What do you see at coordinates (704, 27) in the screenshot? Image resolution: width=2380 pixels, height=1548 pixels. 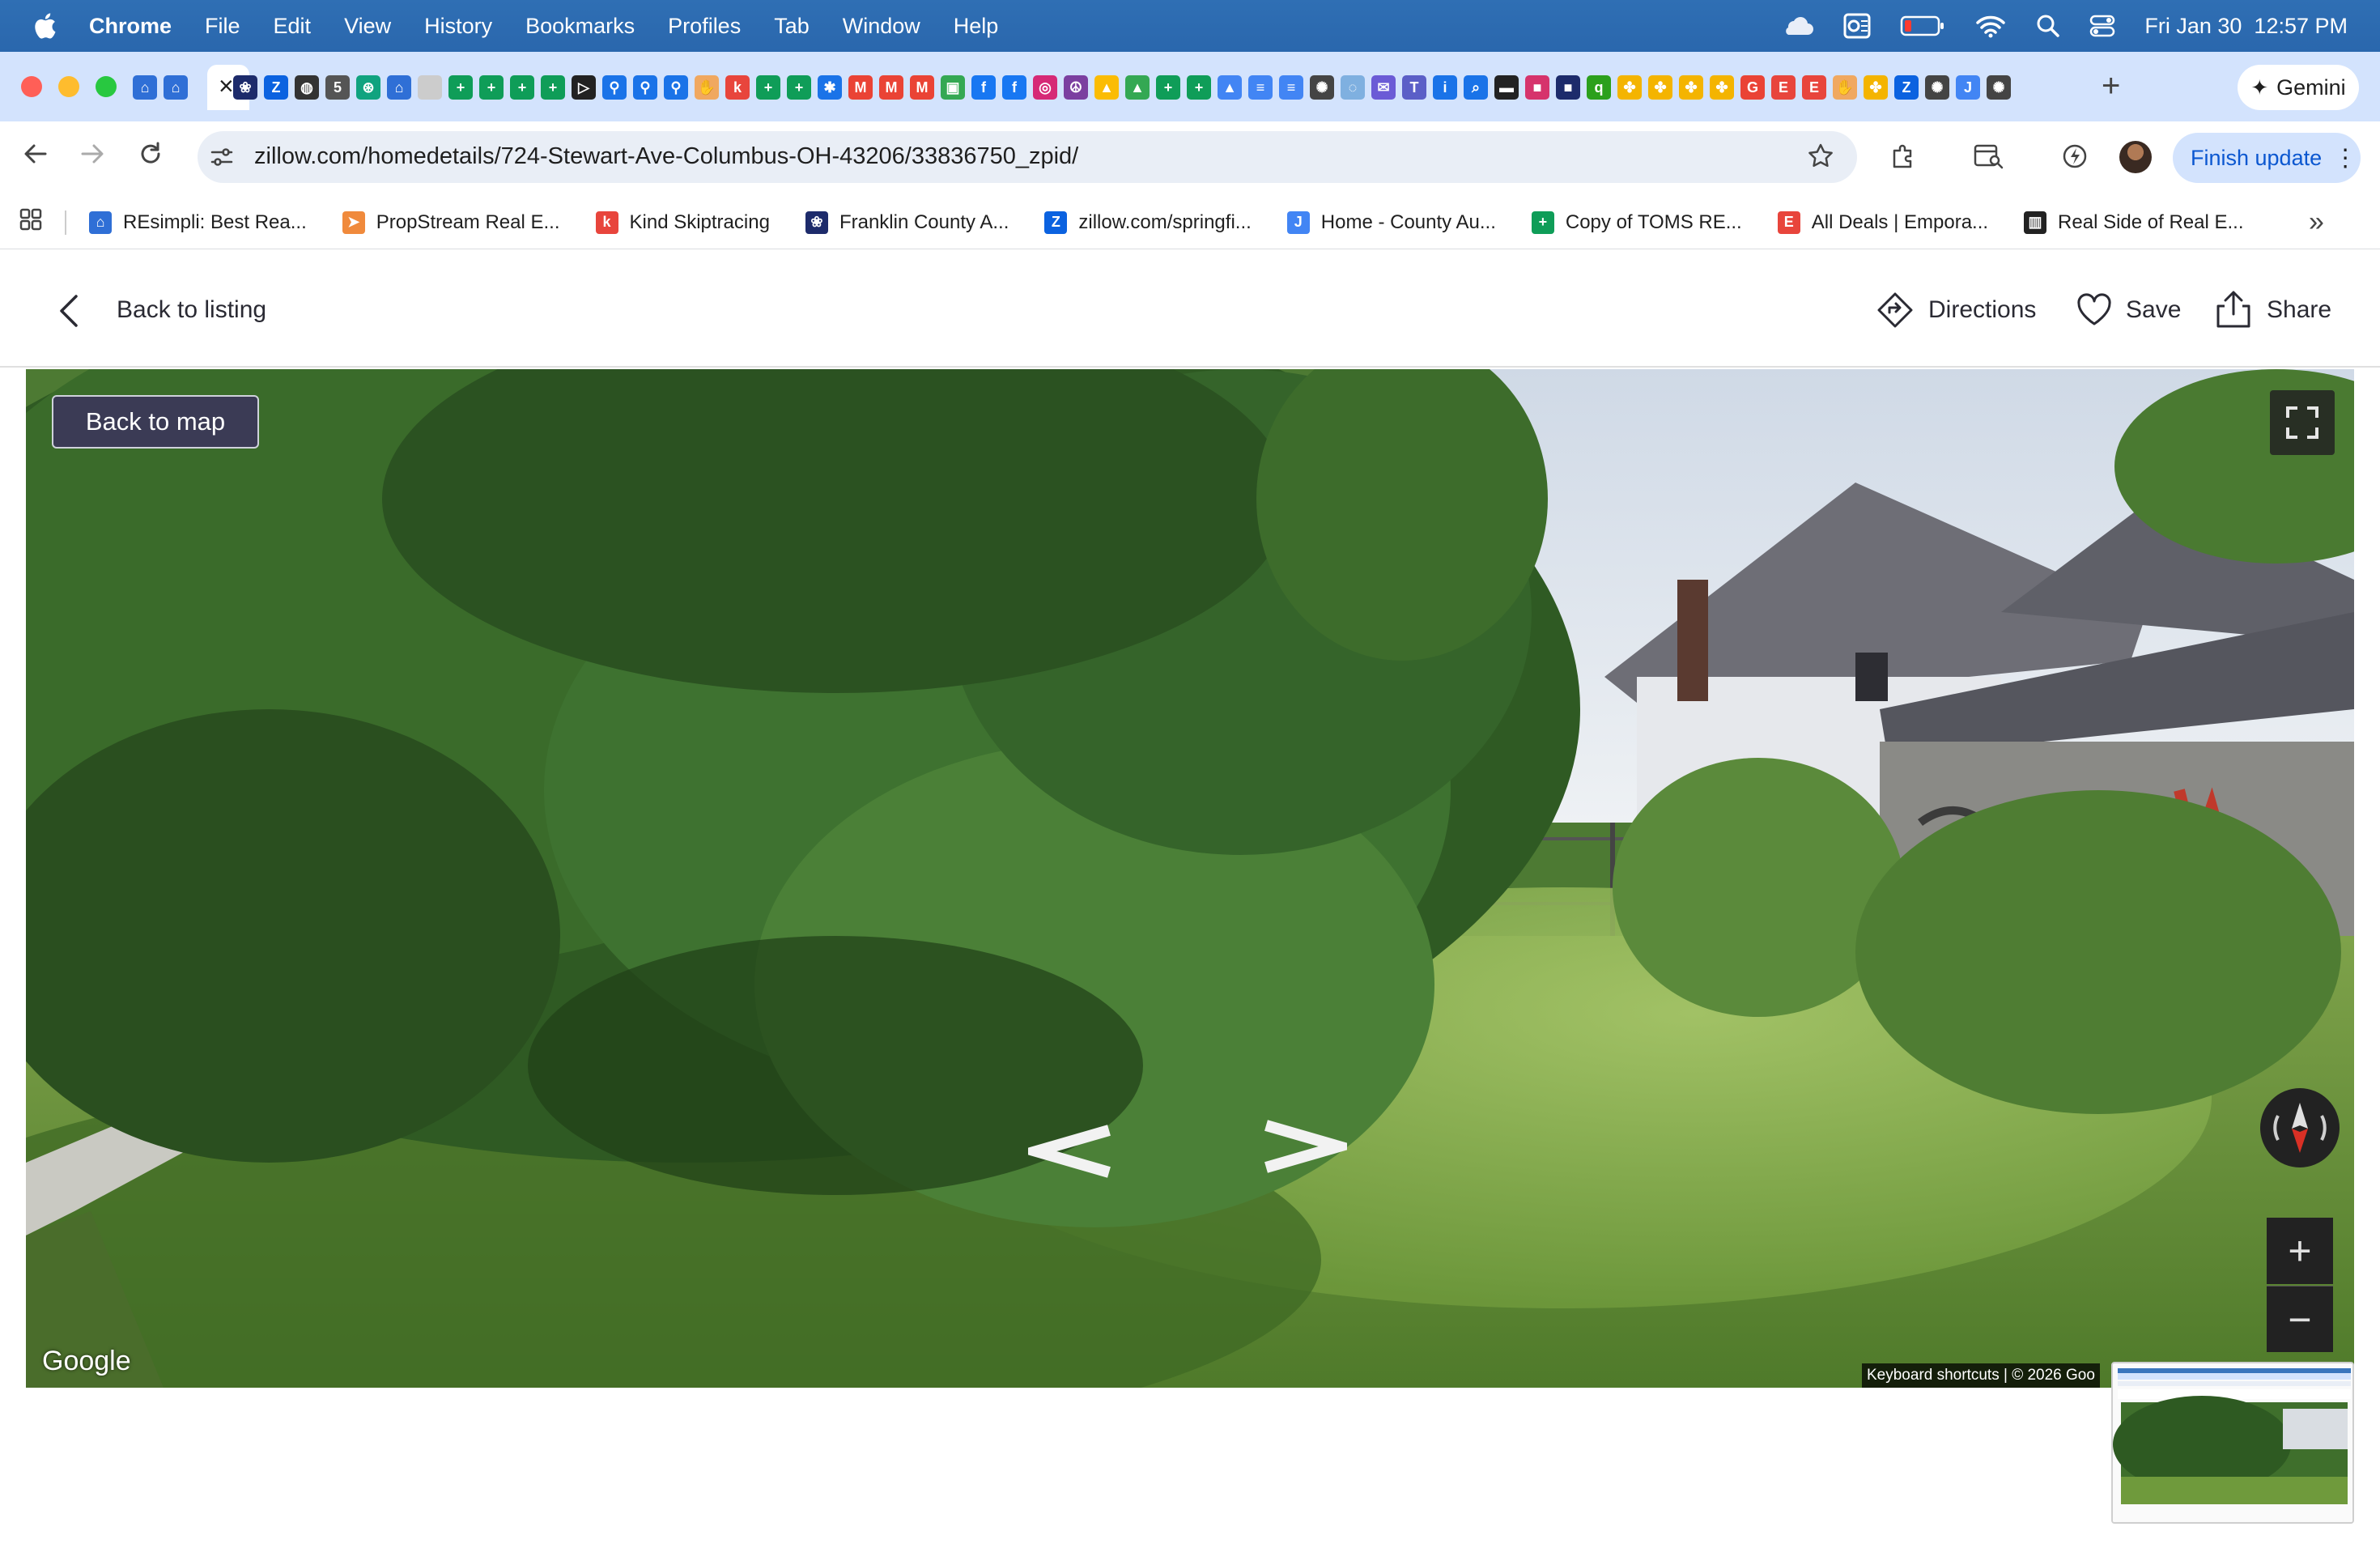 I see `menu-profiles: Profiles` at bounding box center [704, 27].